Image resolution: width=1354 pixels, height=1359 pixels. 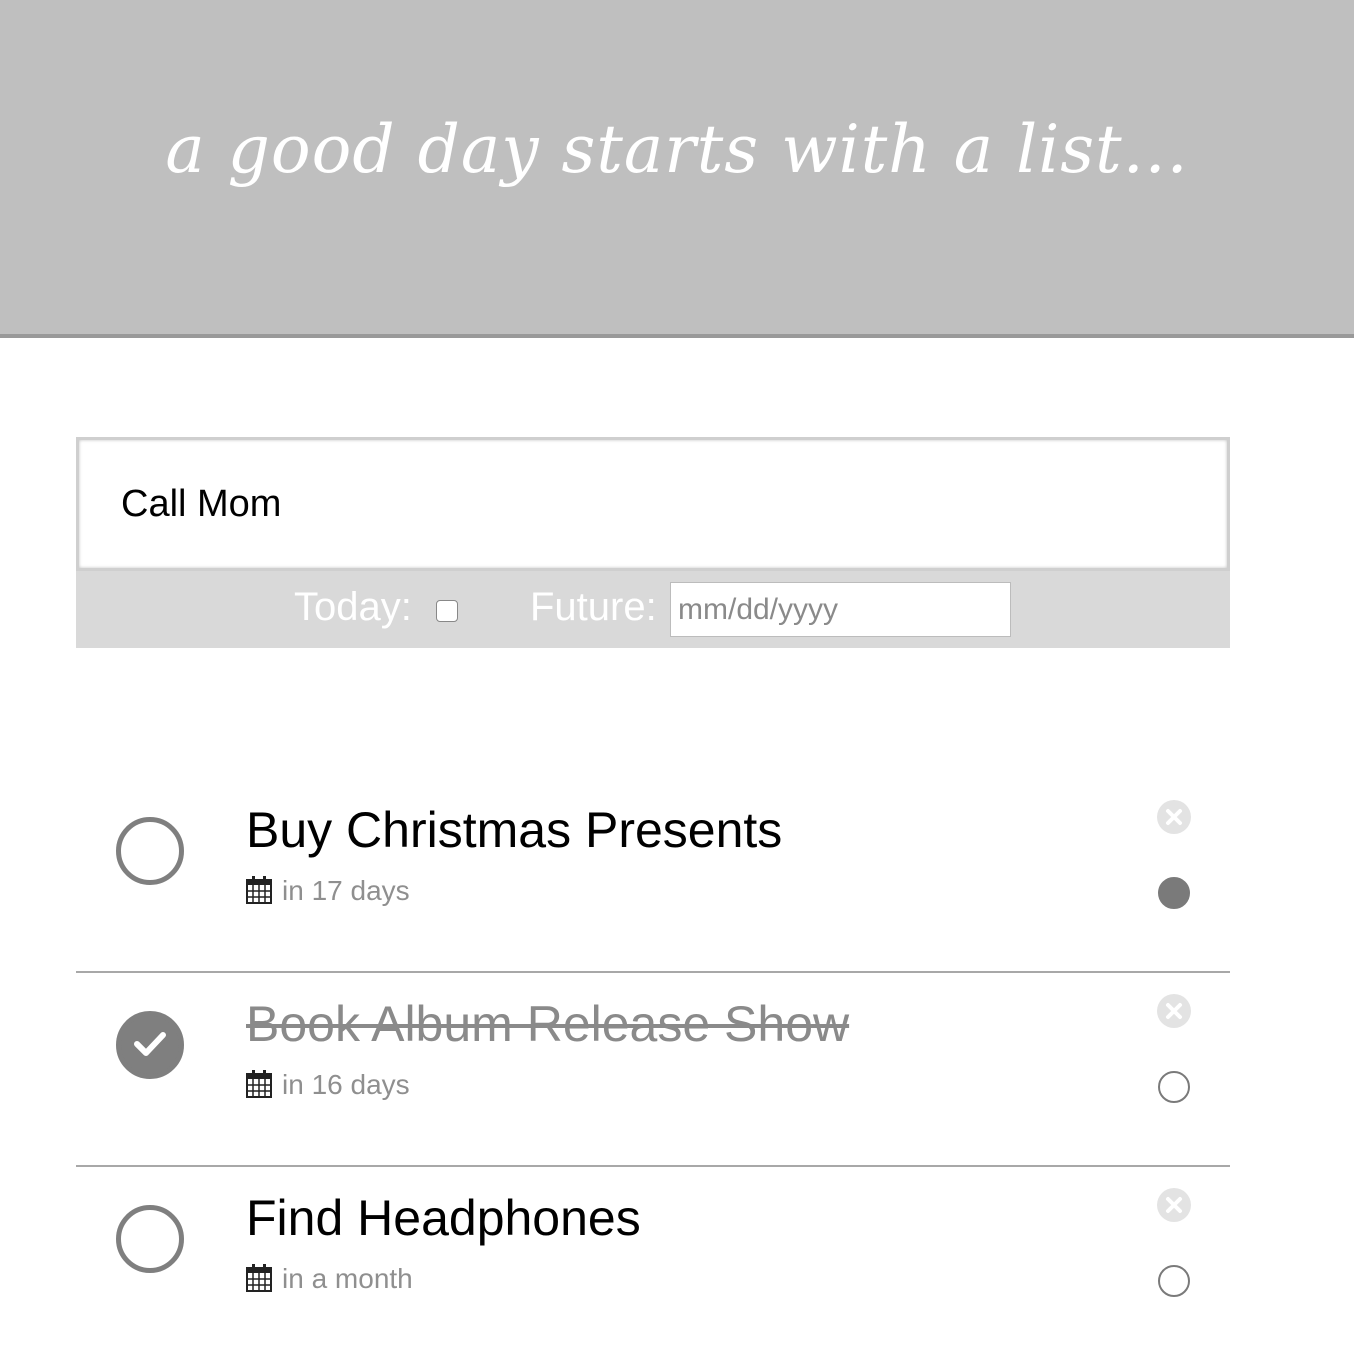 I want to click on task-title: Book Album Release Show, so click(x=547, y=1024).